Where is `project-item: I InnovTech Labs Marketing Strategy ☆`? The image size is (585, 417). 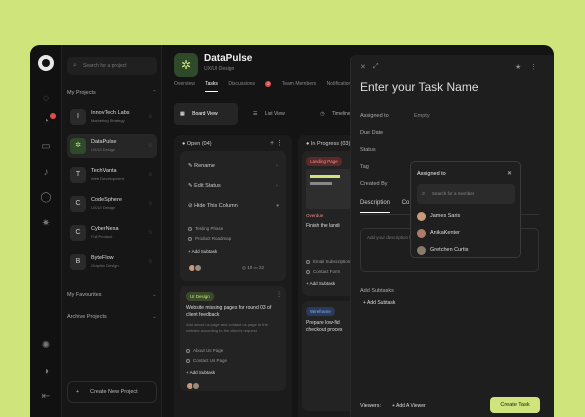 project-item: I InnovTech Labs Marketing Strategy ☆ is located at coordinates (112, 117).